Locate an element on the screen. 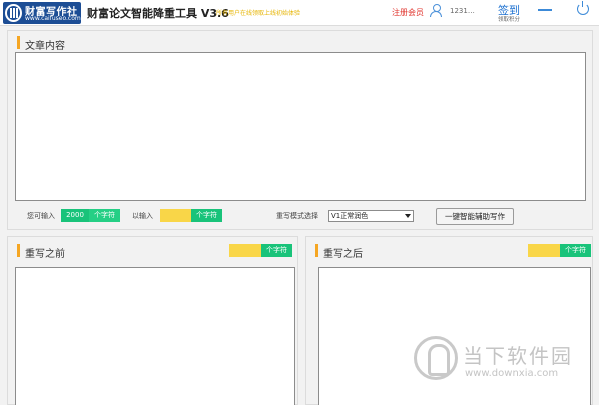 This screenshot has width=599, height=405. signin-subtitle: 领取积分 is located at coordinates (509, 20).